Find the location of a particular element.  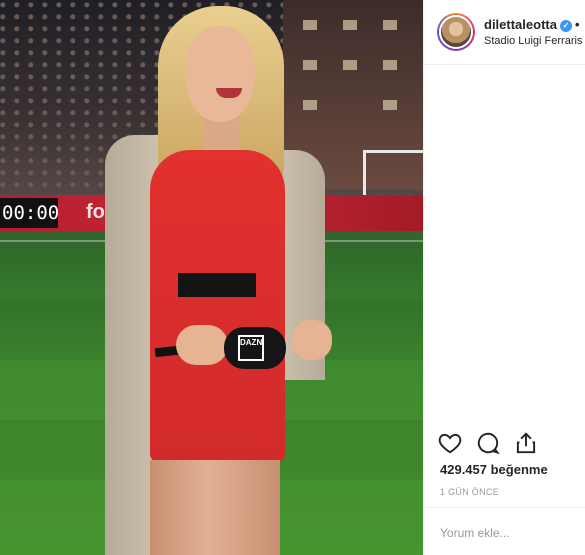

avatar is located at coordinates (456, 32).